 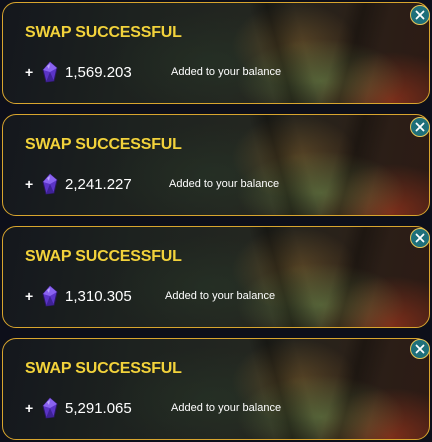 What do you see at coordinates (98, 296) in the screenshot?
I see `swap-amount: 1,310.305` at bounding box center [98, 296].